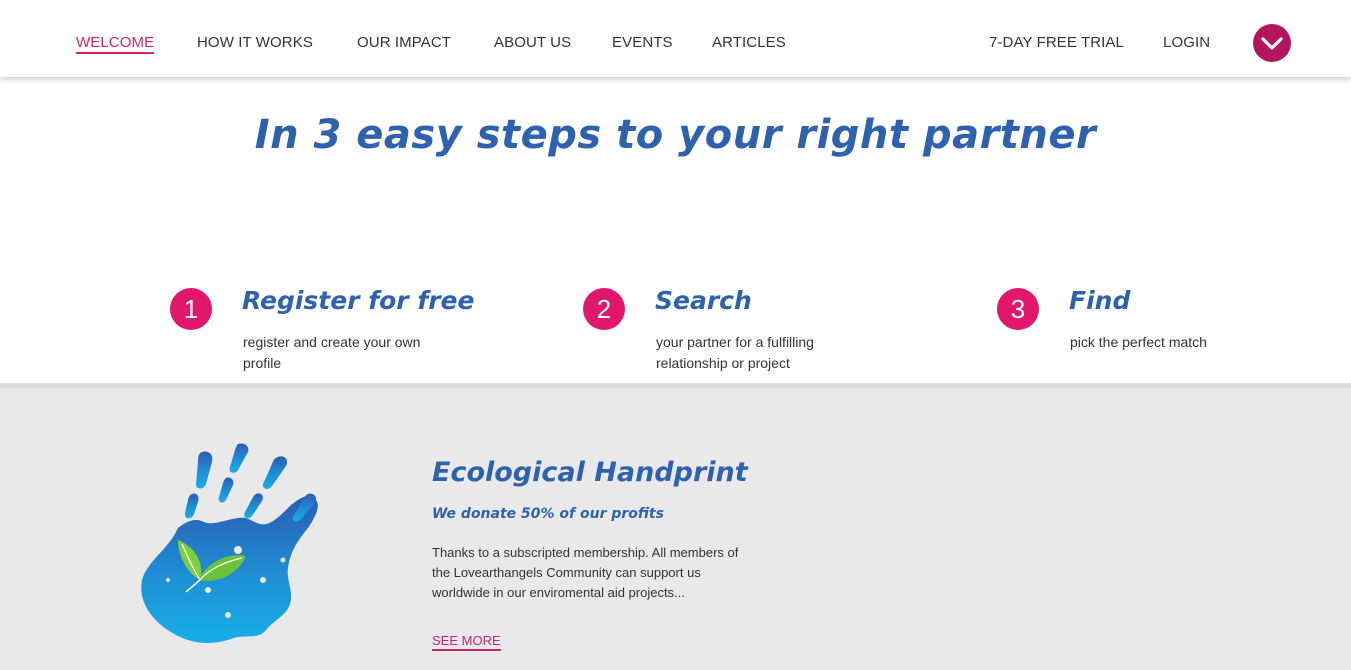 This screenshot has height=670, width=1351. What do you see at coordinates (191, 309) in the screenshot?
I see `step-number-badge: 1` at bounding box center [191, 309].